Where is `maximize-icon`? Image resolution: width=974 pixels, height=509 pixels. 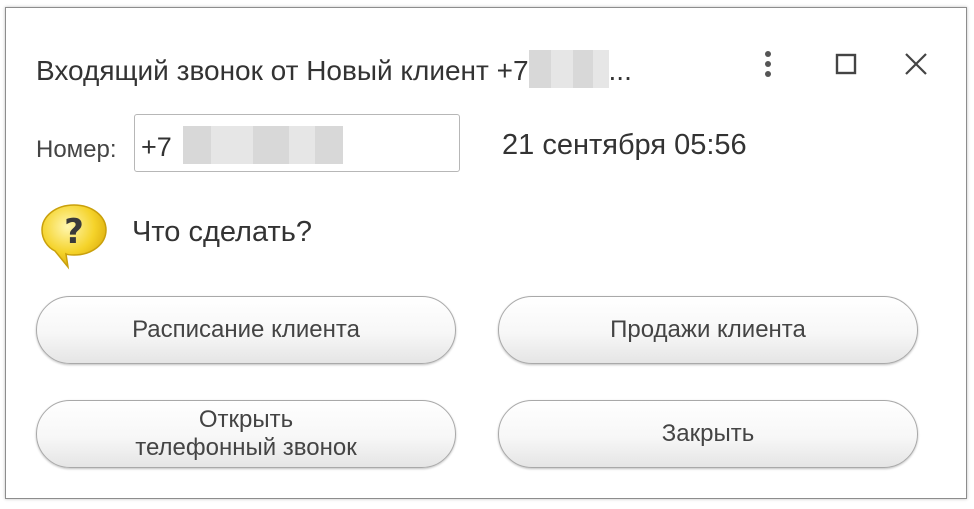 maximize-icon is located at coordinates (846, 64).